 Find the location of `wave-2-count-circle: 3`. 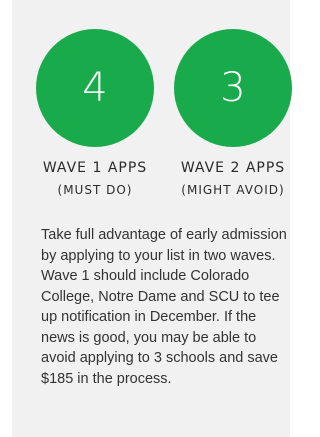

wave-2-count-circle: 3 is located at coordinates (233, 88).